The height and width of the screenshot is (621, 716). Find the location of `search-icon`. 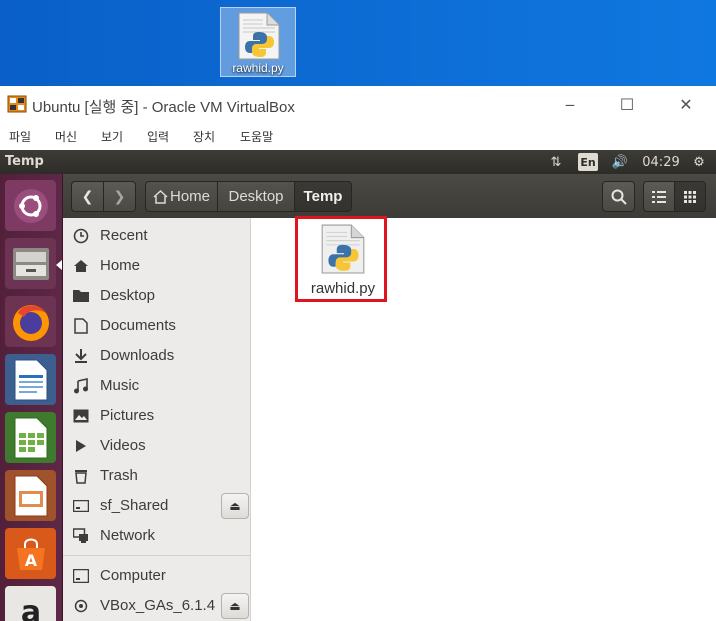

search-icon is located at coordinates (619, 197).